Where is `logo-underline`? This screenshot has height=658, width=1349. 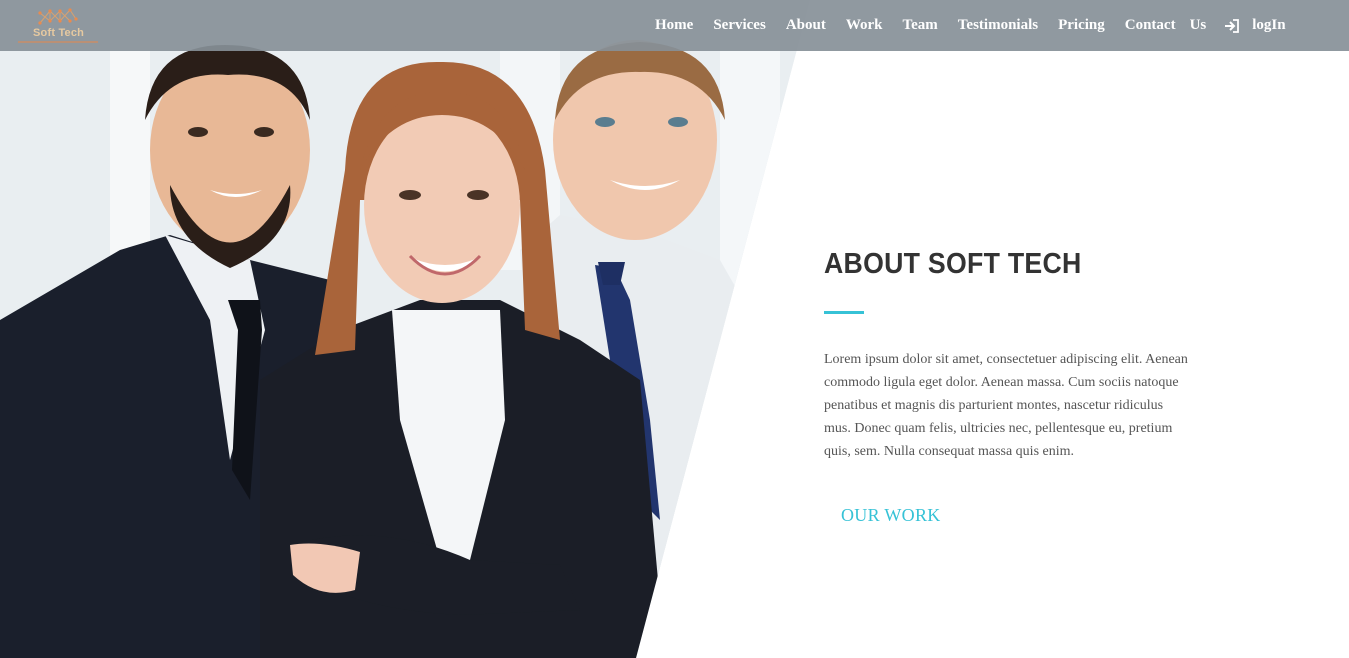 logo-underline is located at coordinates (58, 42).